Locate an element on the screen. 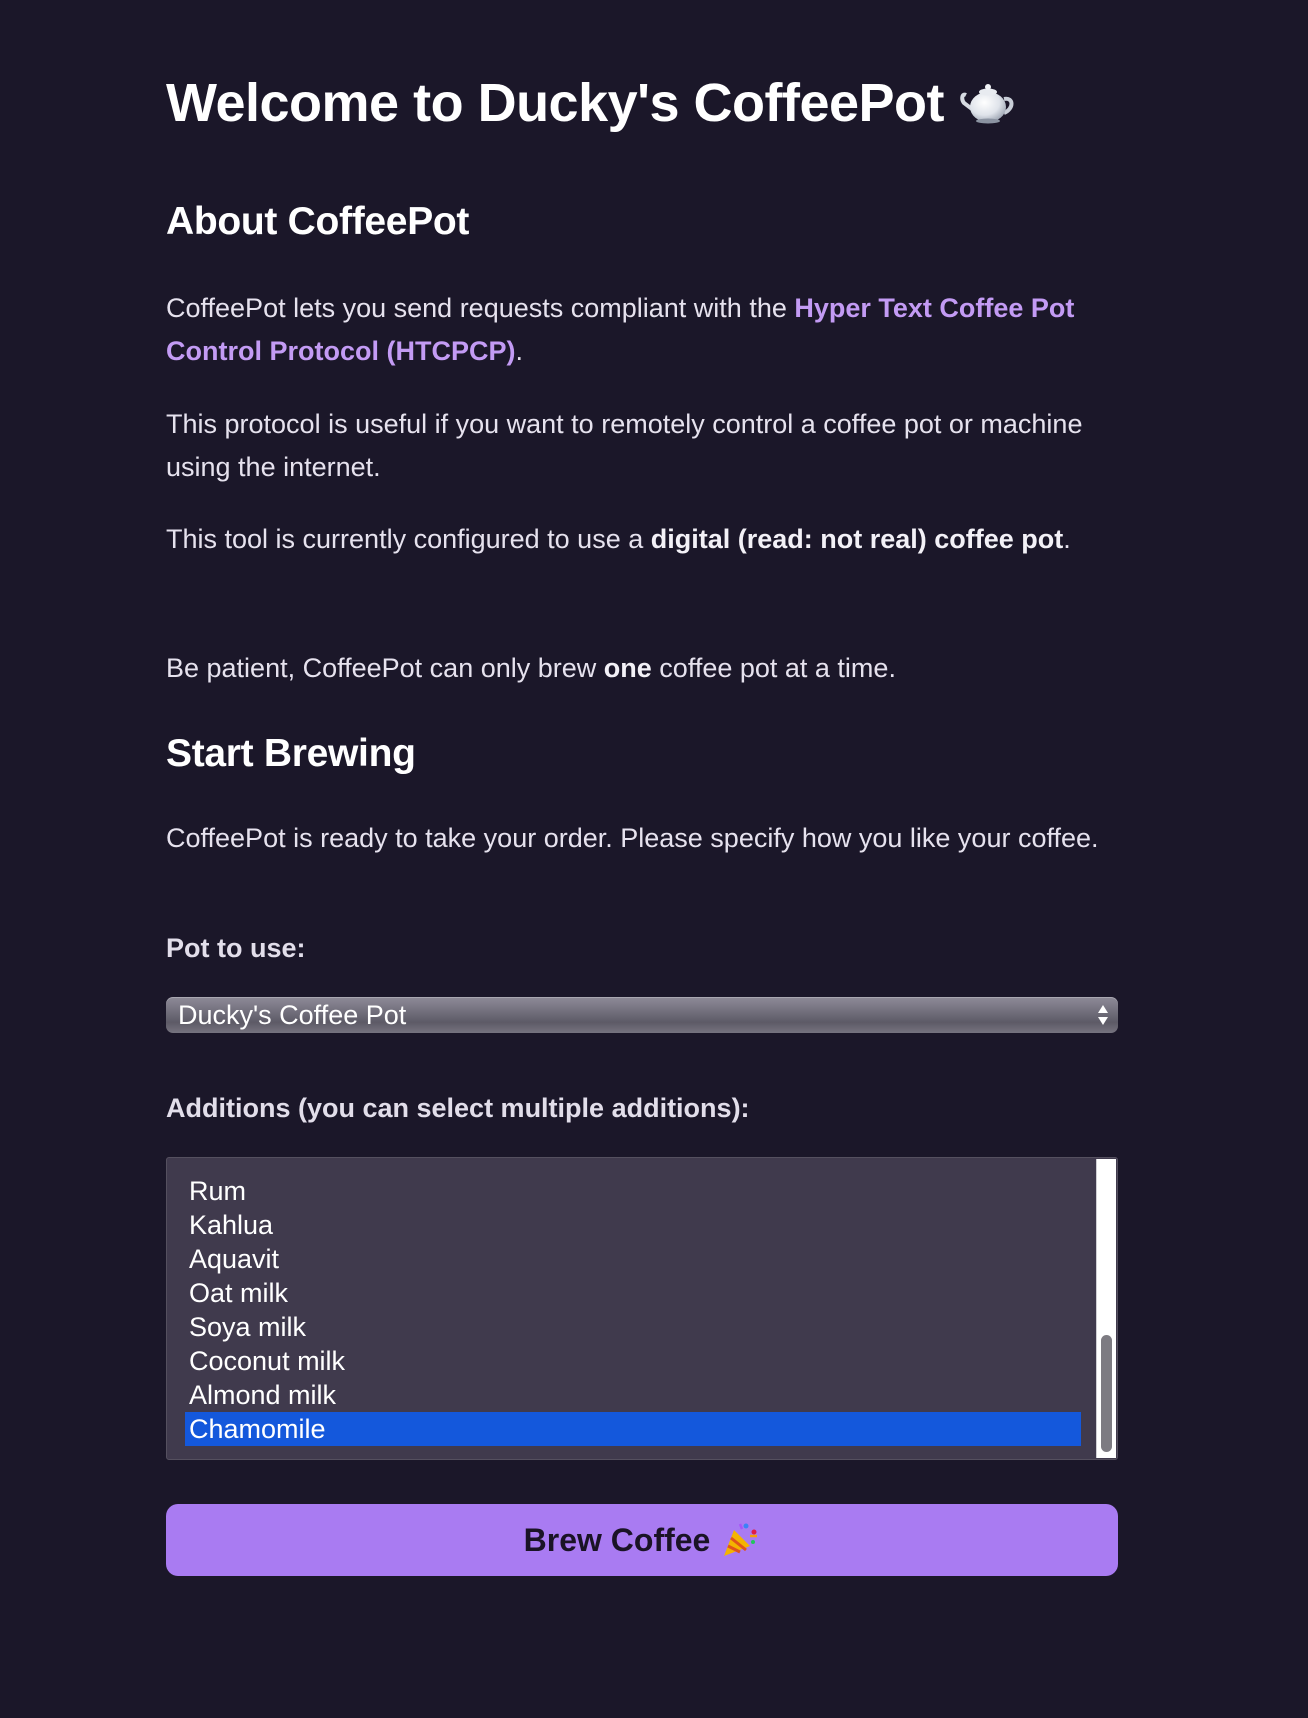 The height and width of the screenshot is (1718, 1308). about-paragraph-4-suffix: coffee pot at a time. is located at coordinates (773, 668).